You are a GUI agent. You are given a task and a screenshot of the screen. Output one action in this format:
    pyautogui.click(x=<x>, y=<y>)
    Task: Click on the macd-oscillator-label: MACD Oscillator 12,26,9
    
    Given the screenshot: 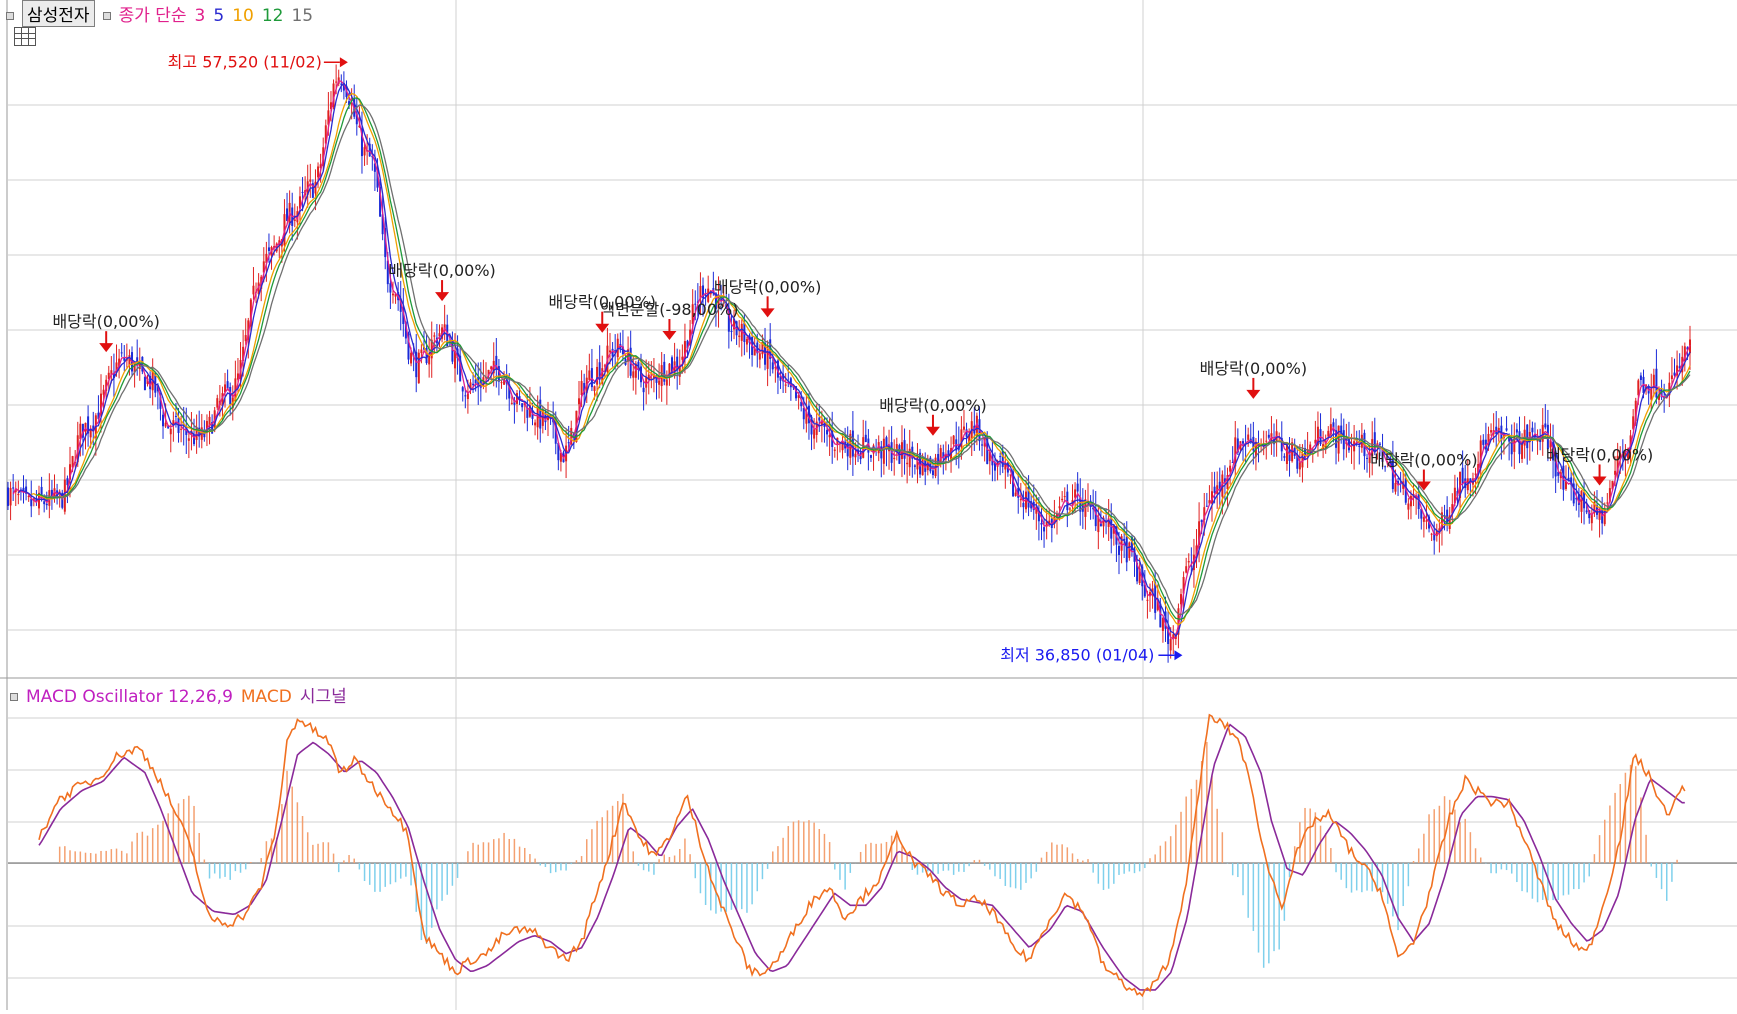 What is the action you would take?
    pyautogui.click(x=129, y=697)
    